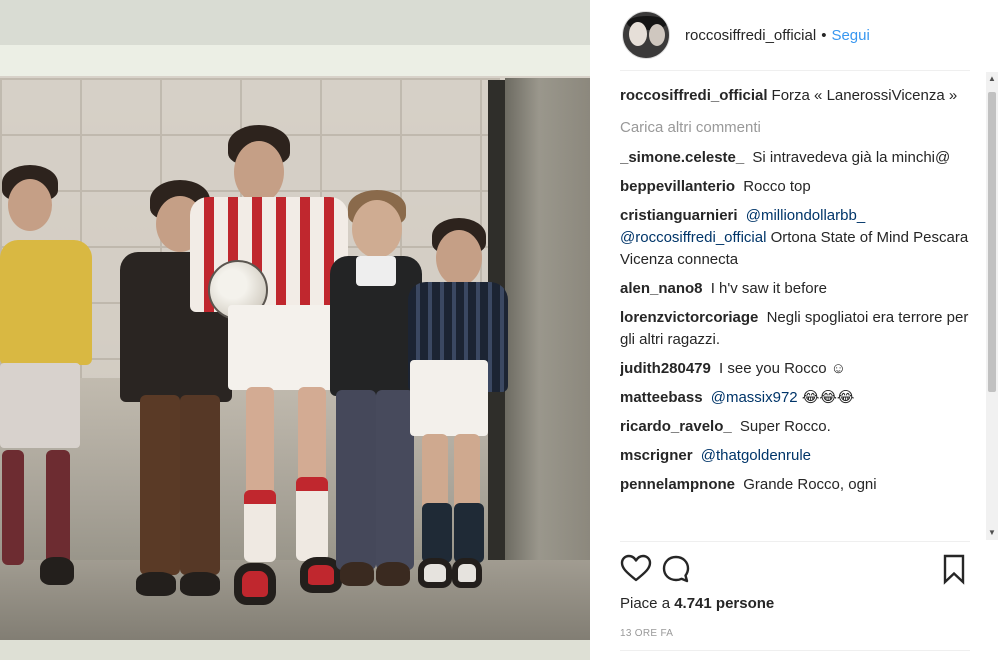  Describe the element at coordinates (677, 484) in the screenshot. I see `comment-username: pennelampnone` at that location.